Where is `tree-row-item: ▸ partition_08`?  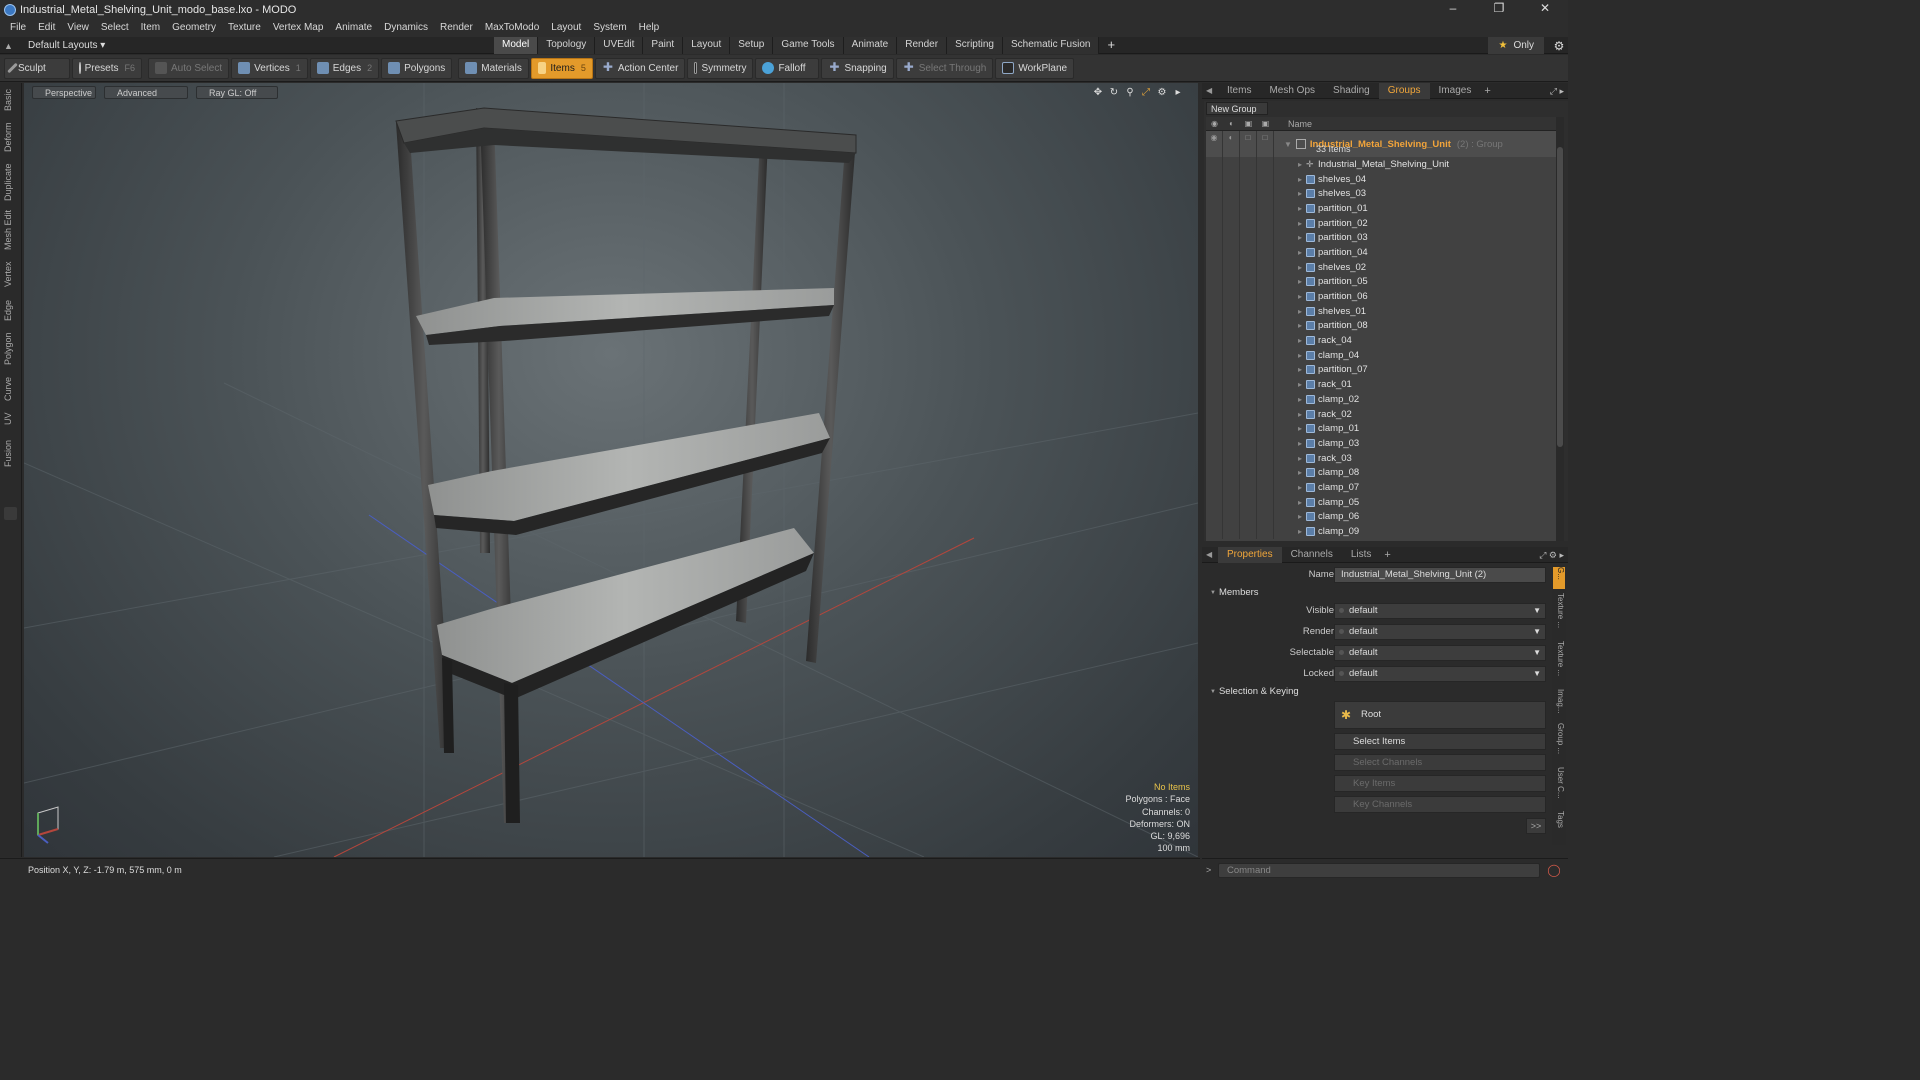
tree-row-item: ▸ partition_08 is located at coordinates (1381, 326).